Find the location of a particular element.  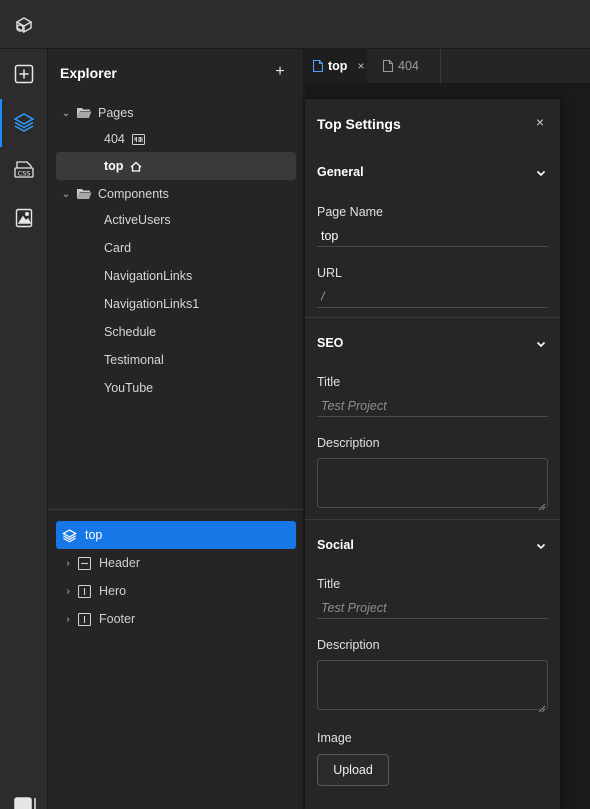

component-item: NavigationLinks is located at coordinates (176, 276).